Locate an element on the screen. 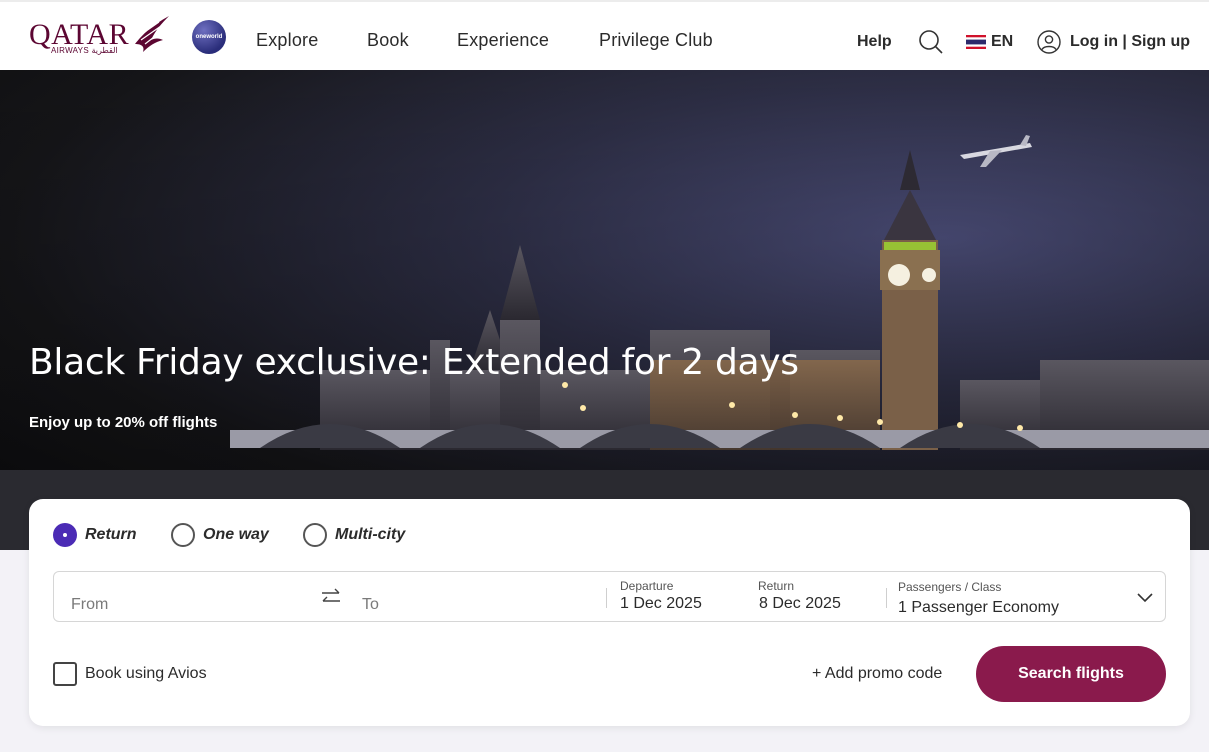  search-icon is located at coordinates (931, 42).